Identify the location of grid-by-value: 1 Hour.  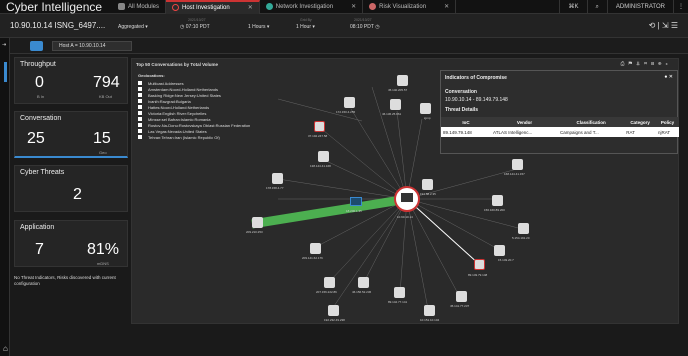
(304, 27).